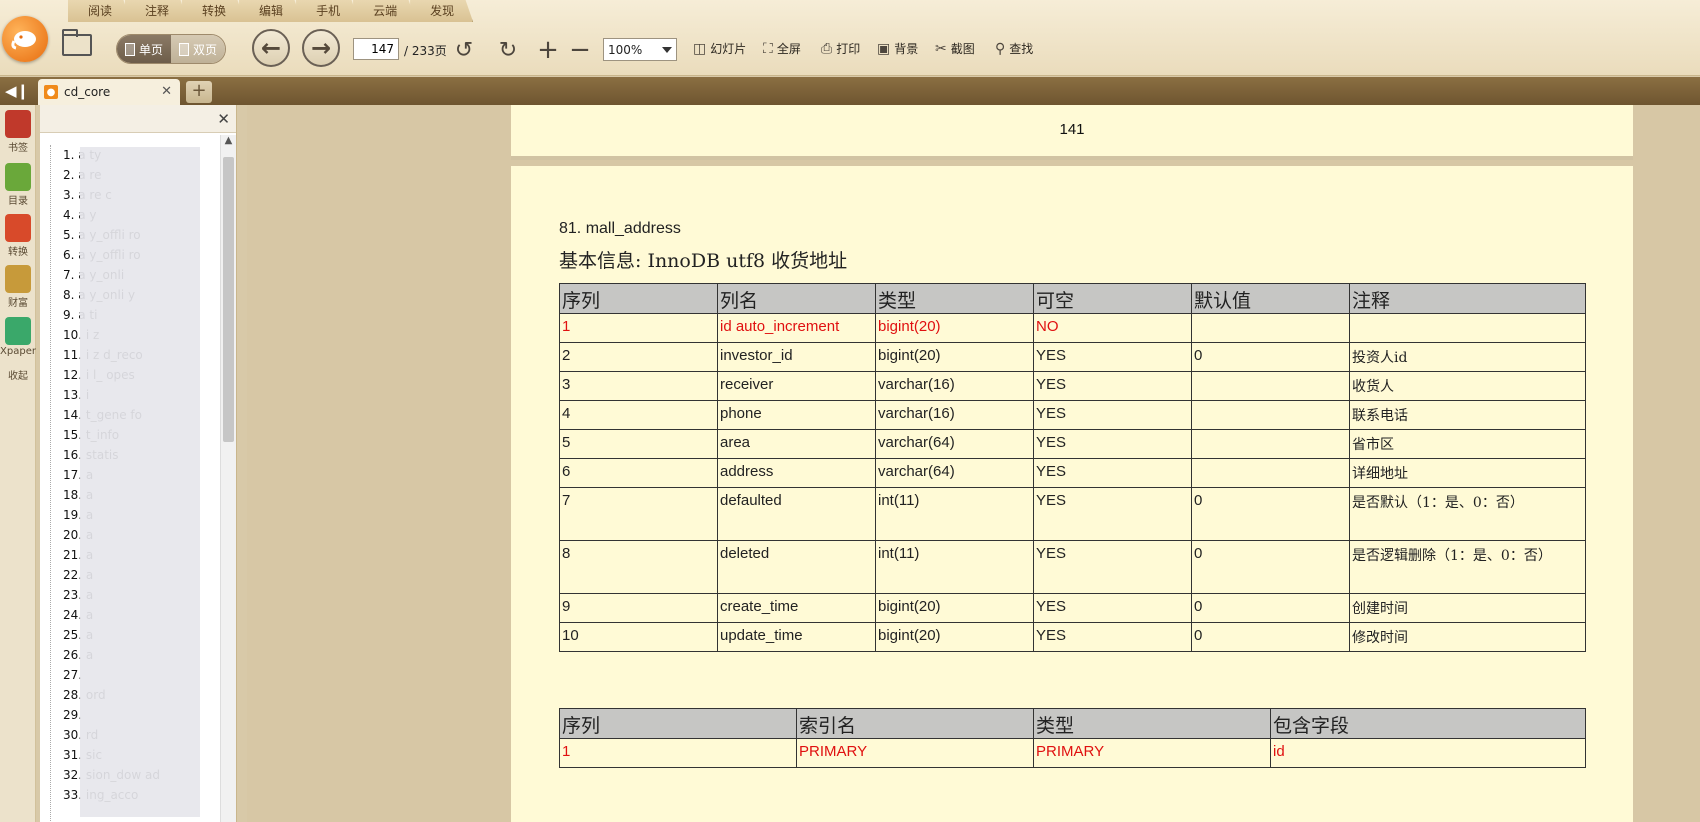 This screenshot has height=822, width=1700. I want to click on find-button: ⚲ 查找, so click(1014, 48).